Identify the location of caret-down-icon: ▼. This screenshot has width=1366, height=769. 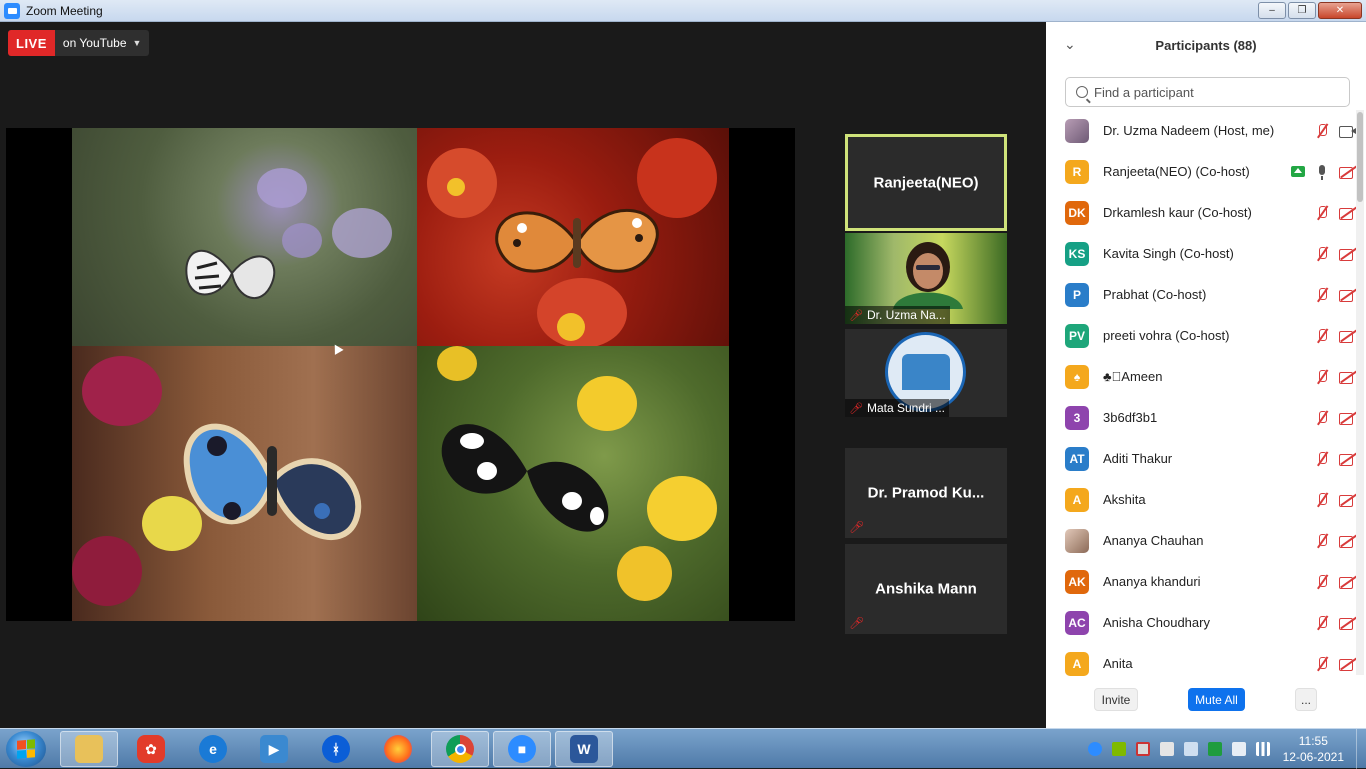
(137, 43).